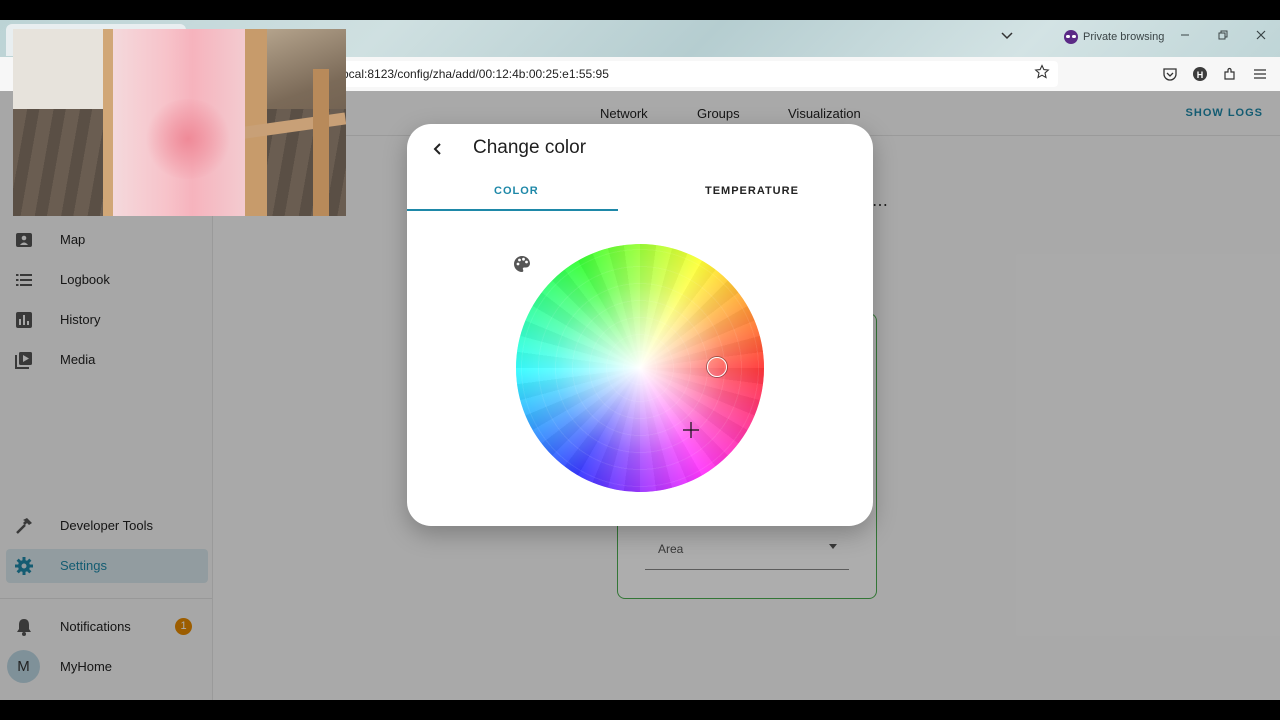 Image resolution: width=1280 pixels, height=720 pixels. Describe the element at coordinates (1170, 74) in the screenshot. I see `pocket-icon` at that location.